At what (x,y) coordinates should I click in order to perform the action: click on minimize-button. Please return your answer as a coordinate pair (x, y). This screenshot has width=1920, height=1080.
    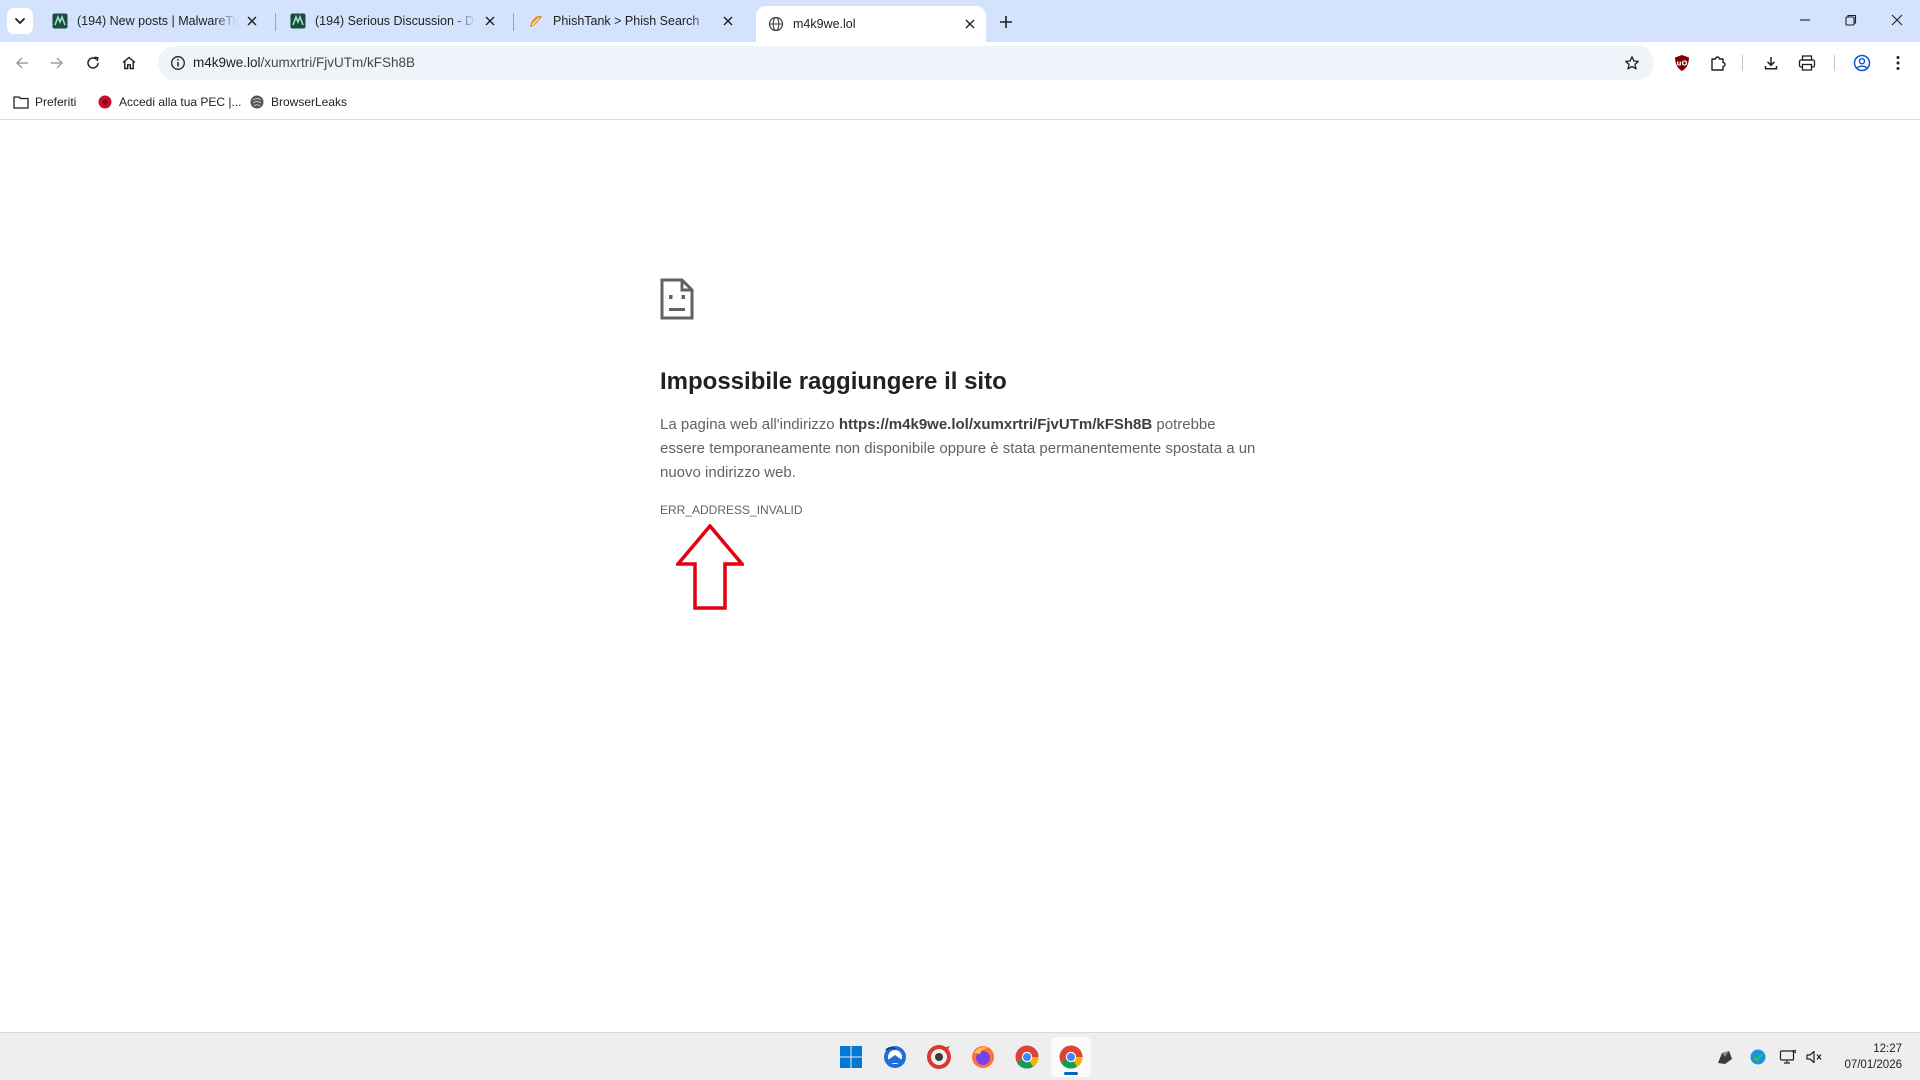
    Looking at the image, I should click on (1805, 20).